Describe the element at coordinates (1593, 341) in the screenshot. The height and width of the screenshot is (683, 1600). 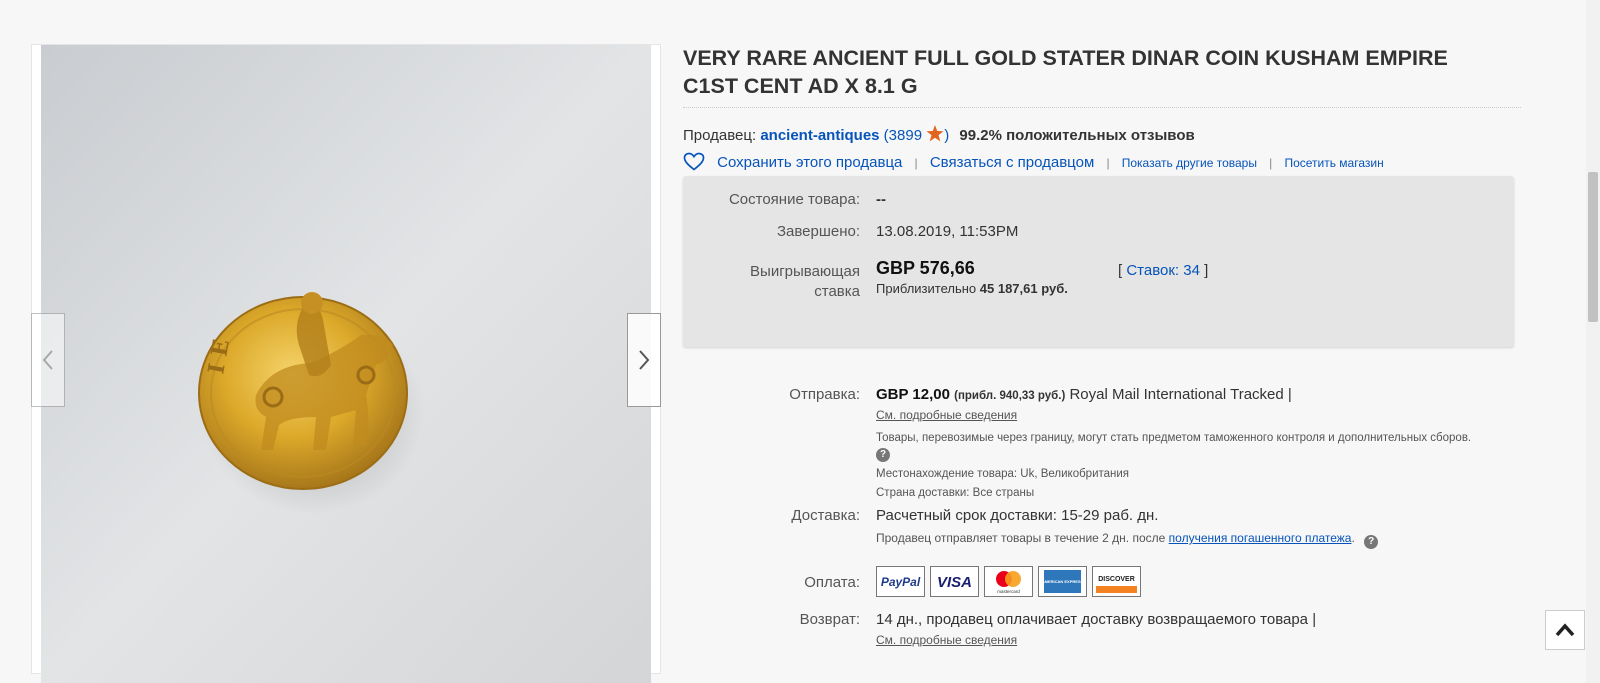
I see `page-scrollbar` at that location.